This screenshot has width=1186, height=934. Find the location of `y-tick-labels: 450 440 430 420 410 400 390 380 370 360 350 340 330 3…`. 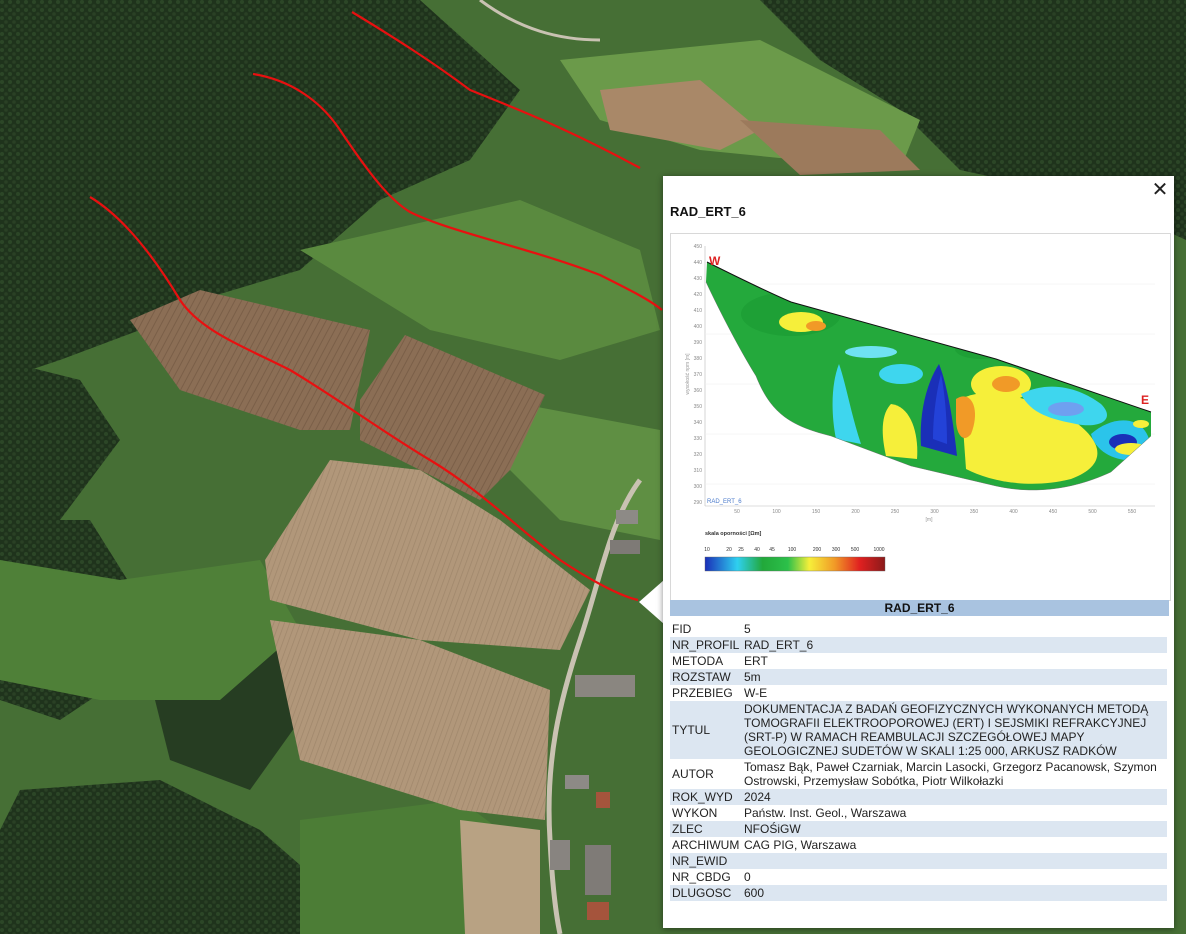

y-tick-labels: 450 440 430 420 410 400 390 380 370 360 350 340 330 3… is located at coordinates (698, 375).